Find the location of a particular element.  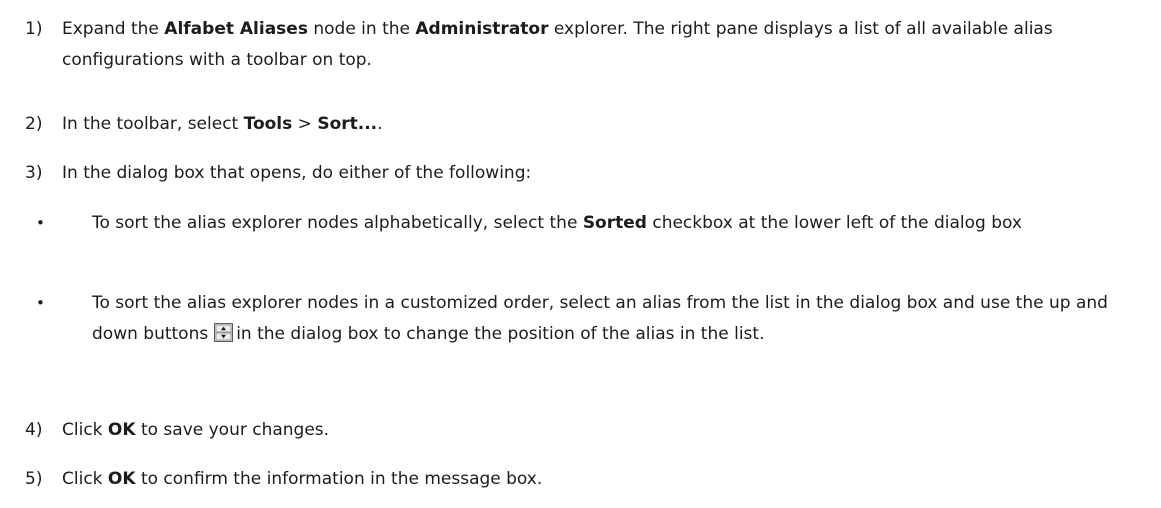

ui-term: Administrator is located at coordinates (482, 29).